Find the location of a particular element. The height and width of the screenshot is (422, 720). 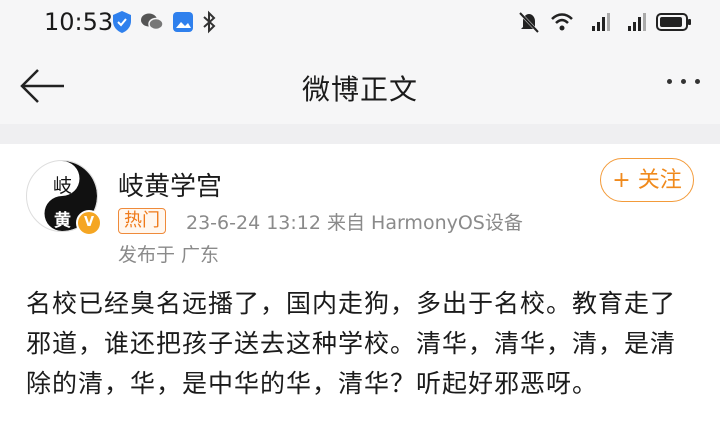

section-divider is located at coordinates (360, 134).